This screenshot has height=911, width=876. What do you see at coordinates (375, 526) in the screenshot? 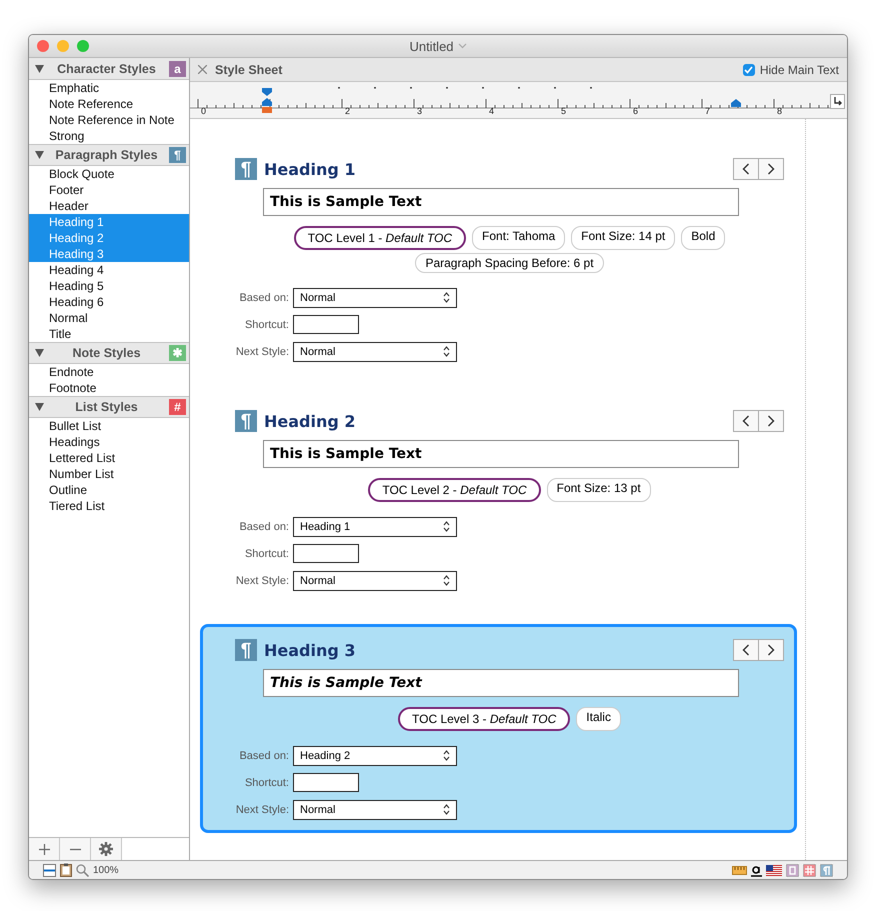
I see `dropdown: Heading 1` at bounding box center [375, 526].